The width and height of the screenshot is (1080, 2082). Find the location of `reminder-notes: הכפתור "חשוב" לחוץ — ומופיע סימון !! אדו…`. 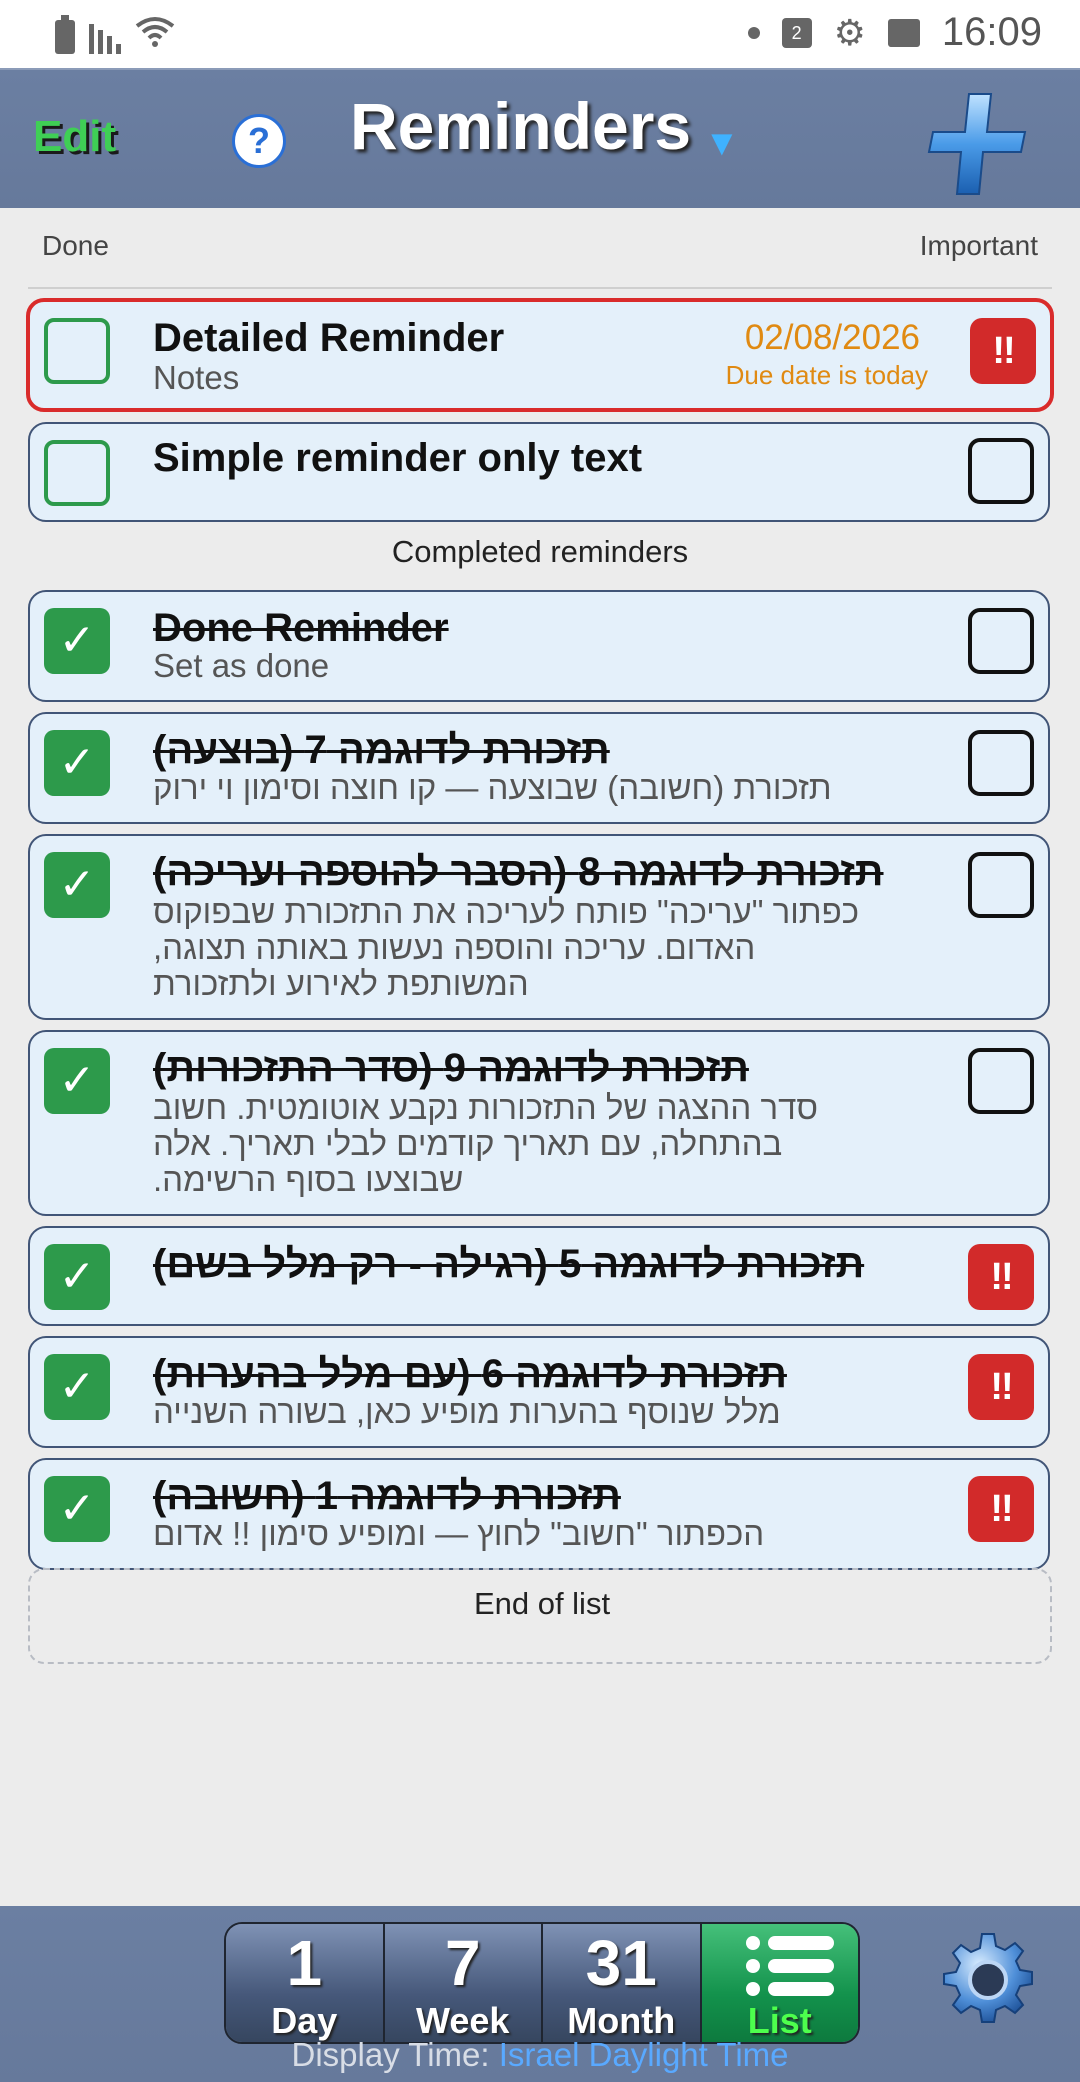

reminder-notes: הכפתור "חשוב" לחוץ — ומופיע סימון !! אדו… is located at coordinates (459, 1533).